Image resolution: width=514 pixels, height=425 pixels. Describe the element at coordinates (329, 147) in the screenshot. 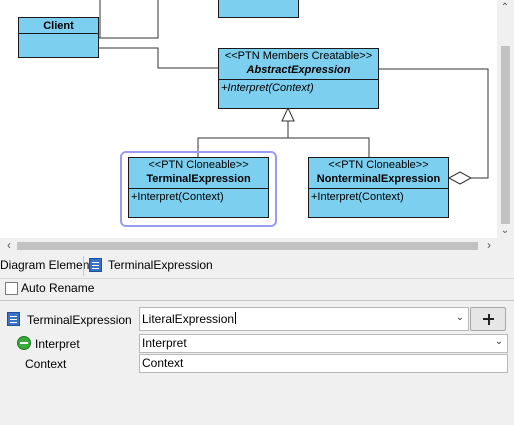

I see `generalization-line` at that location.